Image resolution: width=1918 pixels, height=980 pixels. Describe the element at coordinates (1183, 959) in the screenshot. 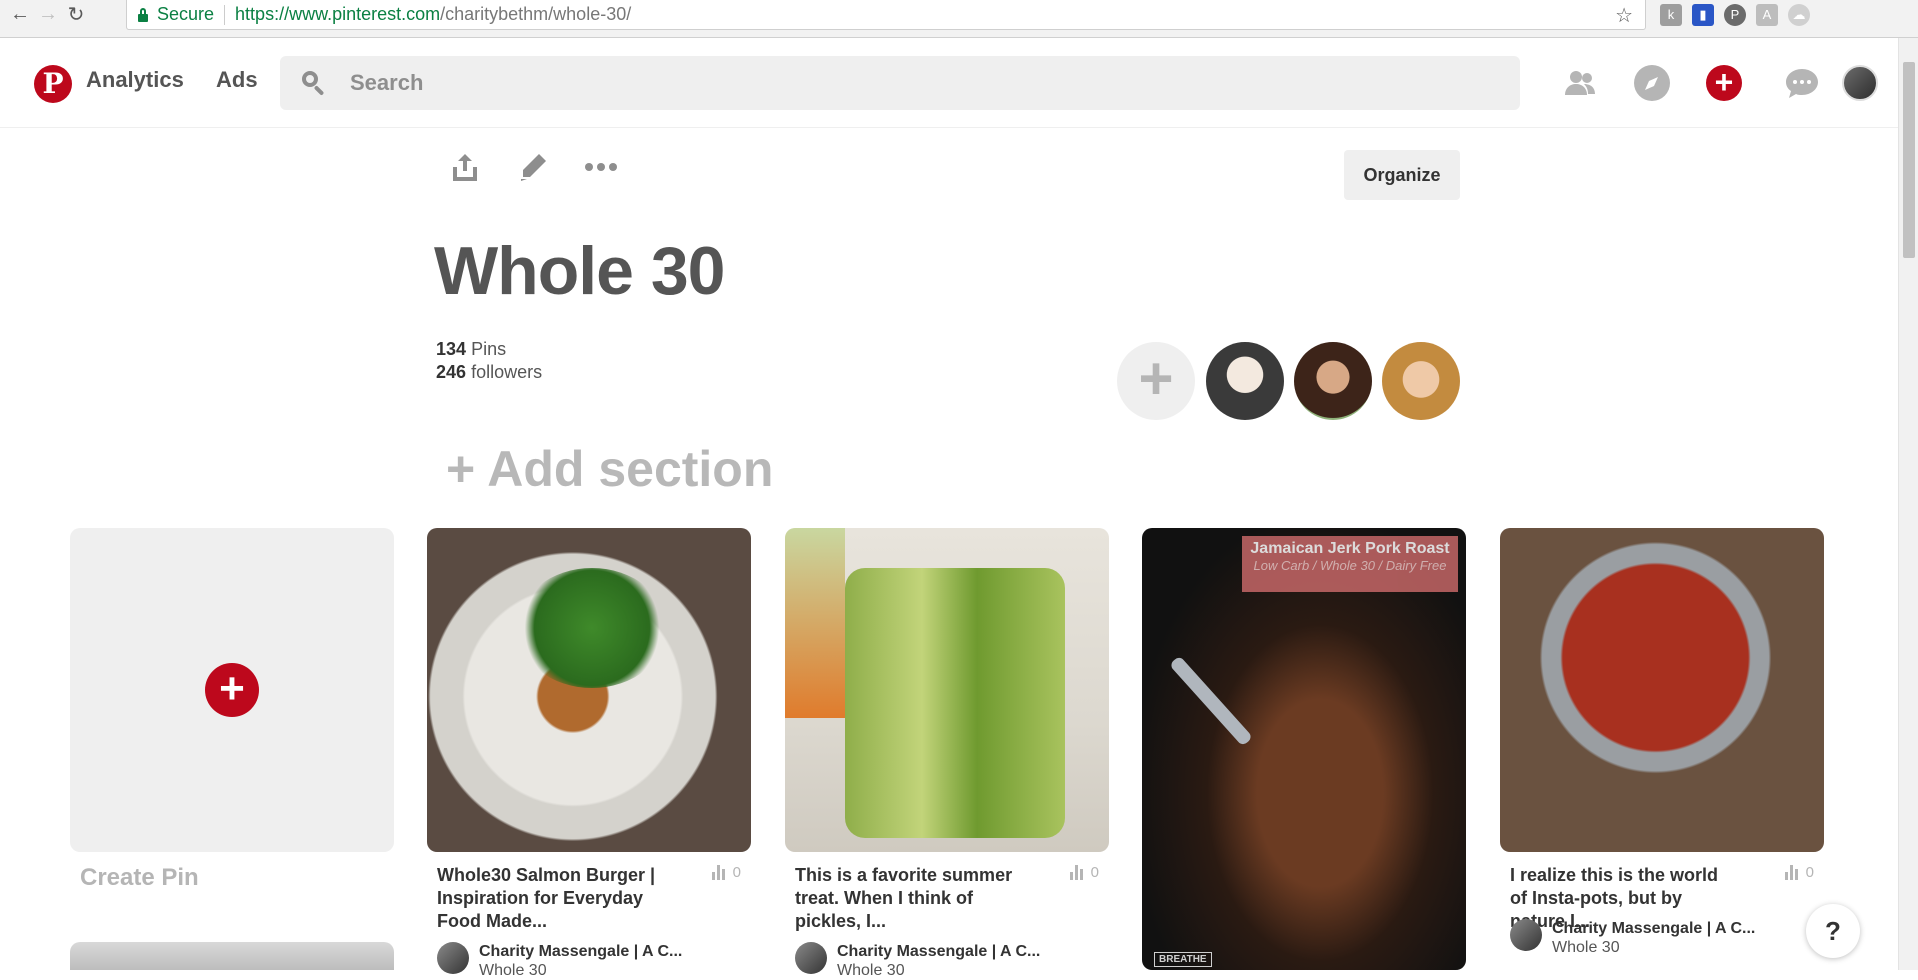

I see `watermark-badge: BREATHE` at that location.